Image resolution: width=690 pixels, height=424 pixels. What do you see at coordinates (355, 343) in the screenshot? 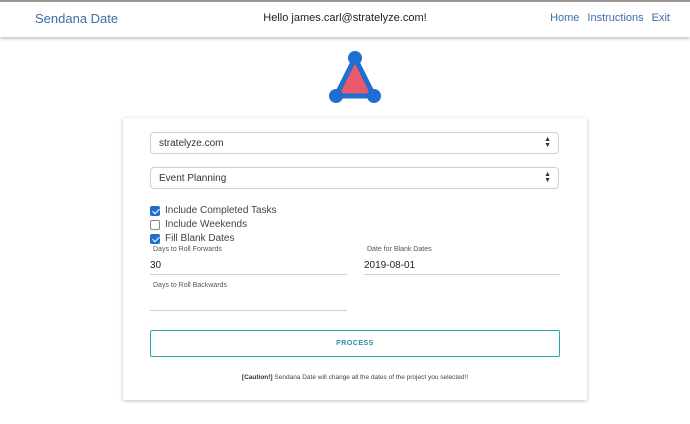
I see `process-button: PROCESS` at bounding box center [355, 343].